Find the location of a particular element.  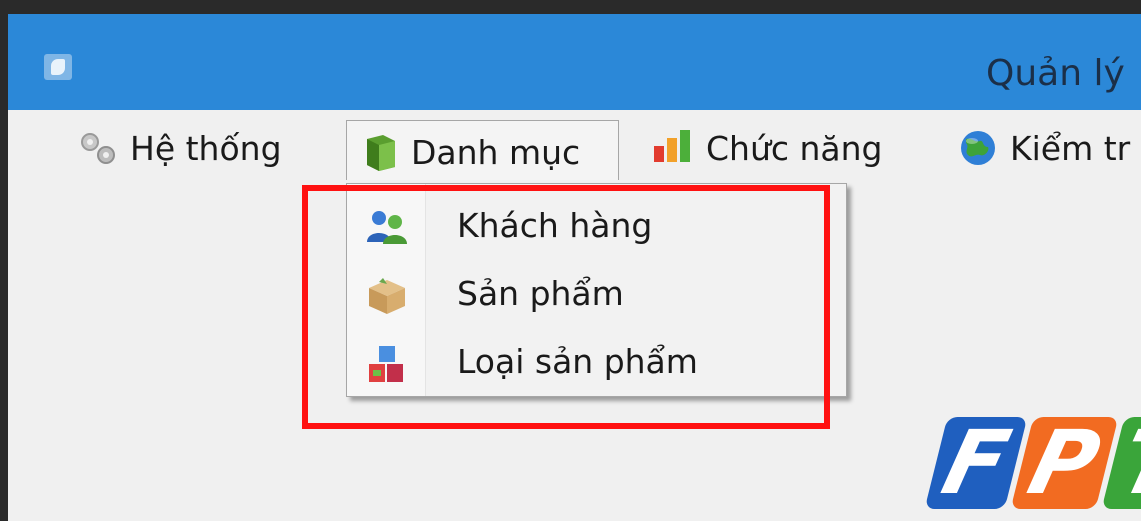

bar-chart-icon is located at coordinates (672, 146).